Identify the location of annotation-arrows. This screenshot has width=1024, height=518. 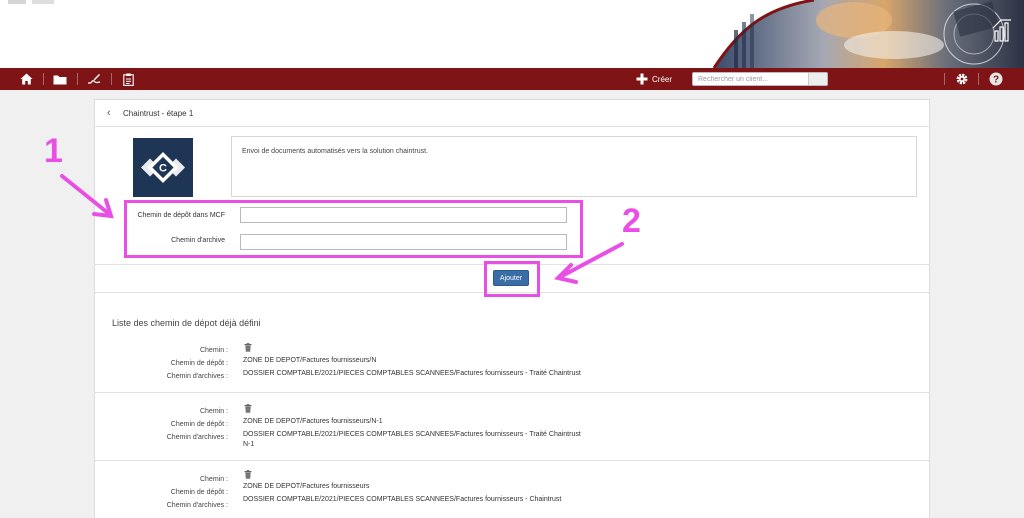
(342, 229).